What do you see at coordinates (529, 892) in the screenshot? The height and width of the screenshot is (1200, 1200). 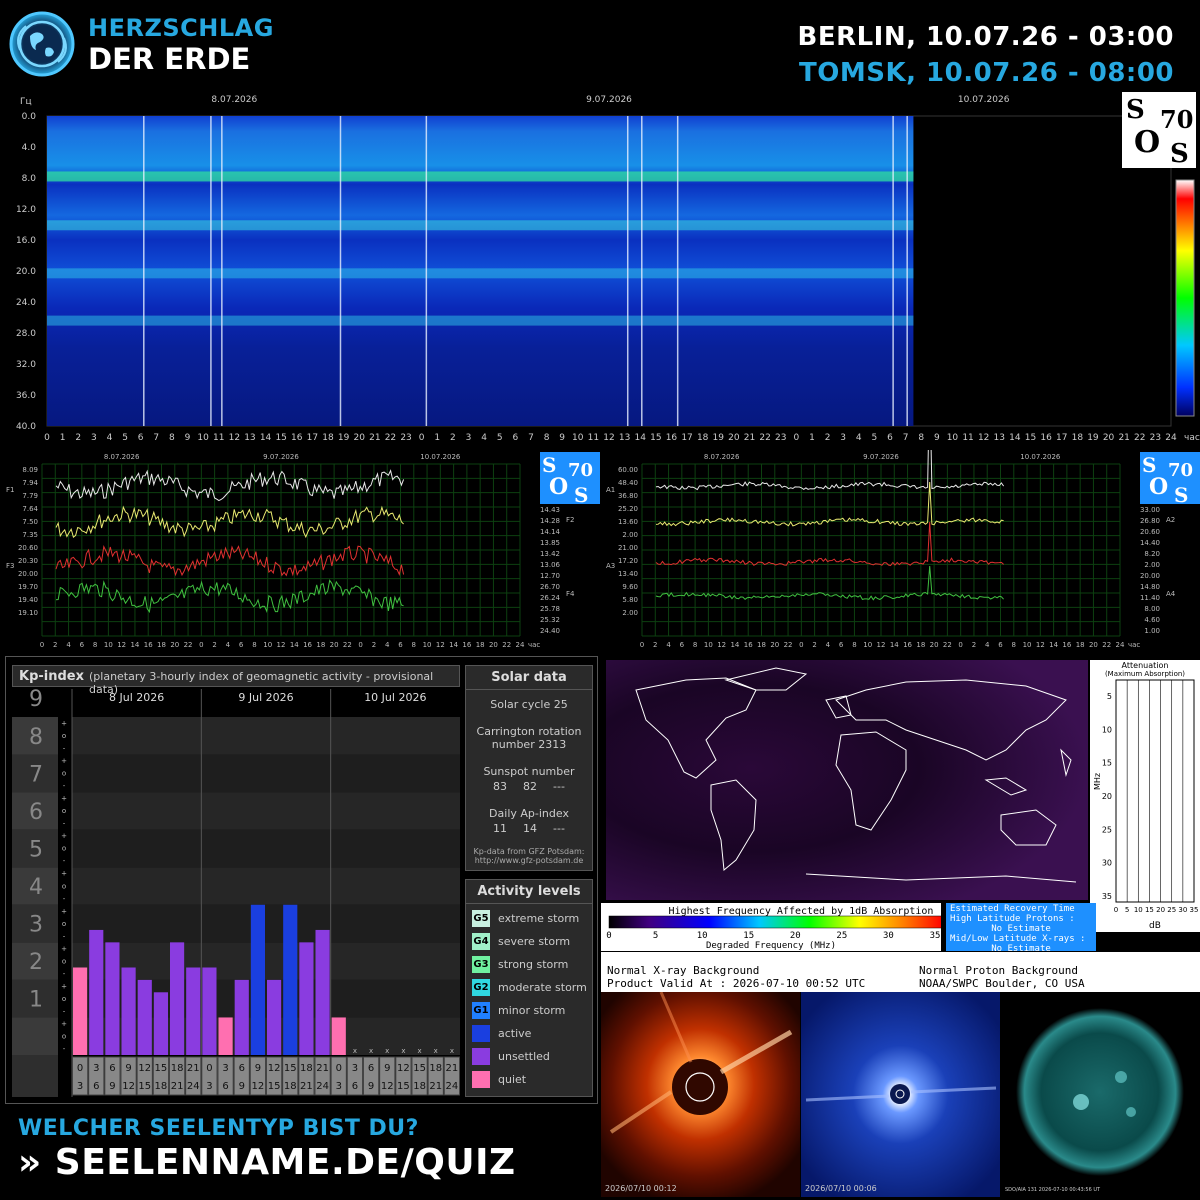 I see `activity-levels-title: Activity levels` at bounding box center [529, 892].